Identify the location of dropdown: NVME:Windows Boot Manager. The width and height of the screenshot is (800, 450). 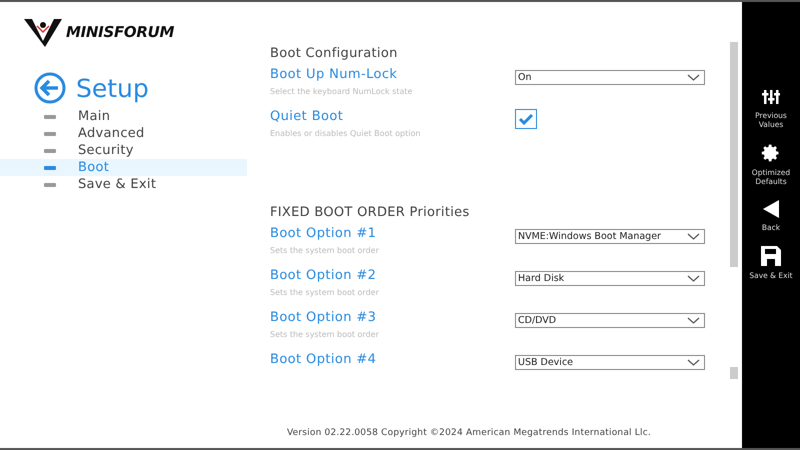
(610, 236).